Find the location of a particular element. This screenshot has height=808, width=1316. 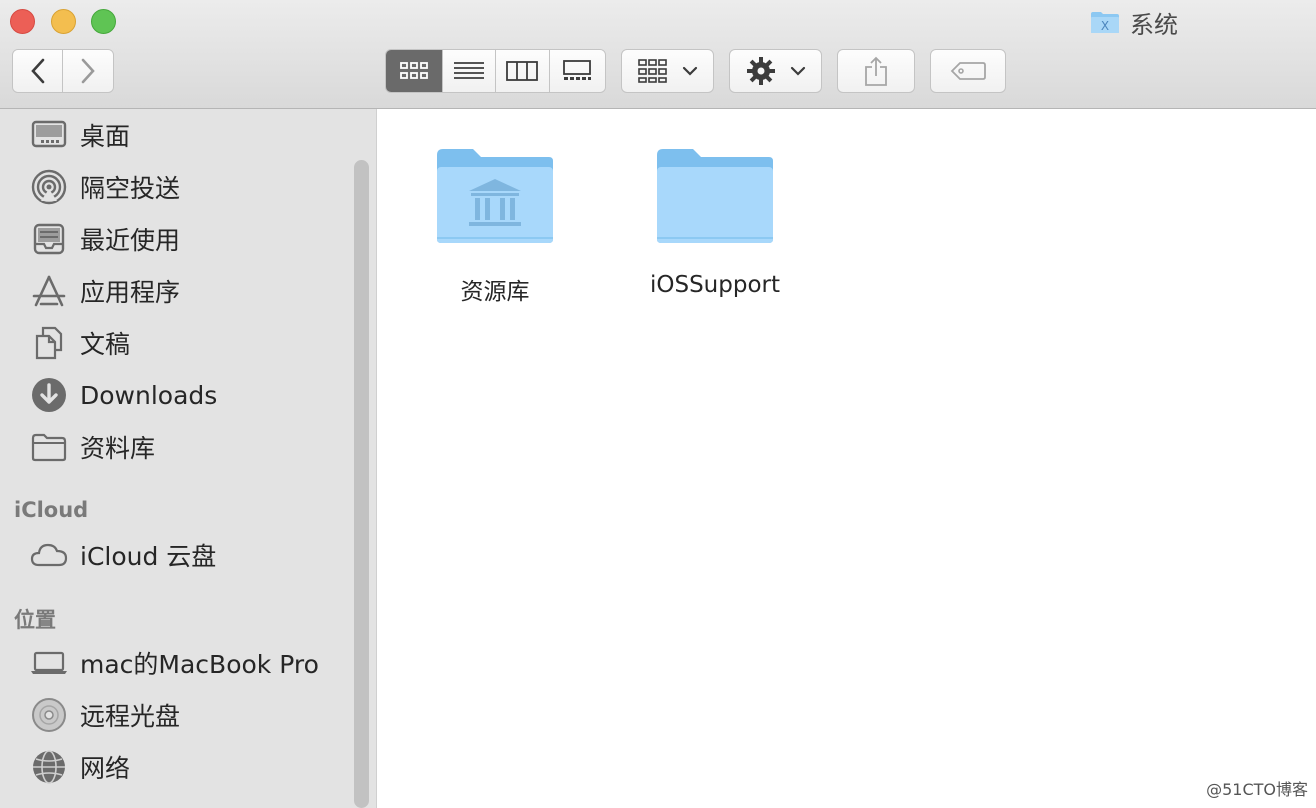

column-view-icon is located at coordinates (522, 71).